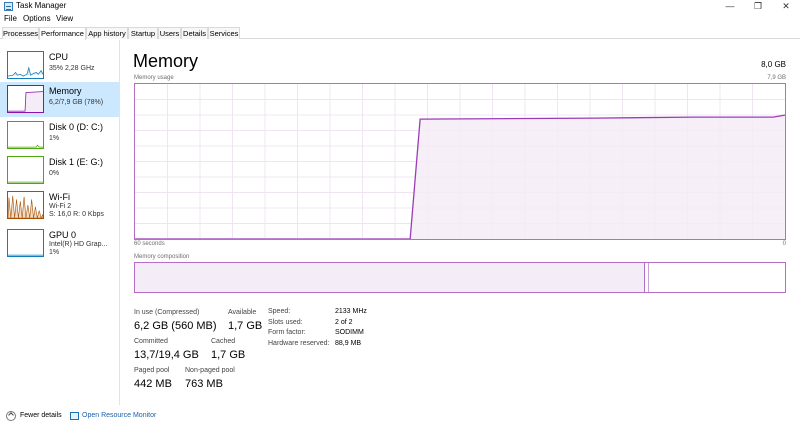 This screenshot has width=800, height=432. What do you see at coordinates (25, 99) in the screenshot?
I see `memory-thumbnail-graph` at bounding box center [25, 99].